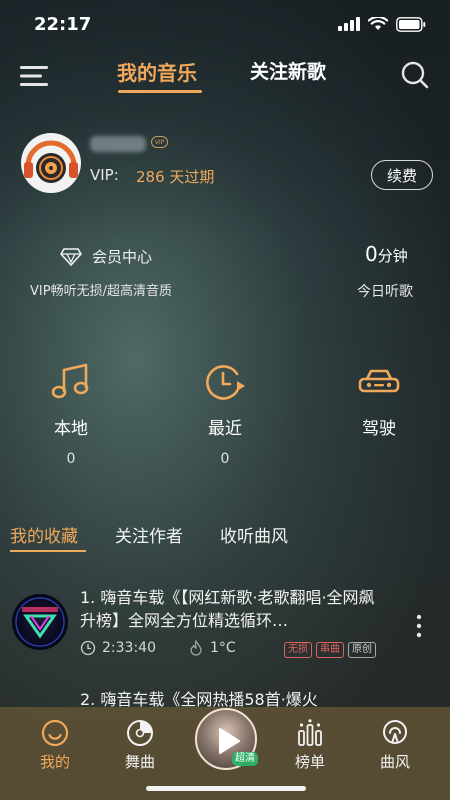  What do you see at coordinates (229, 741) in the screenshot?
I see `play-icon` at bounding box center [229, 741].